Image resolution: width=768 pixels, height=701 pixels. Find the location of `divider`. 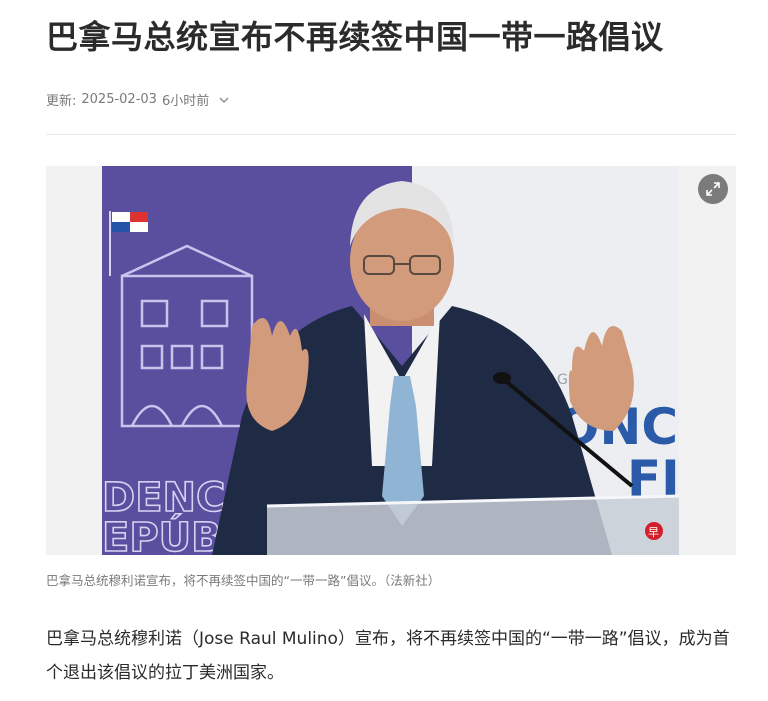

divider is located at coordinates (391, 134).